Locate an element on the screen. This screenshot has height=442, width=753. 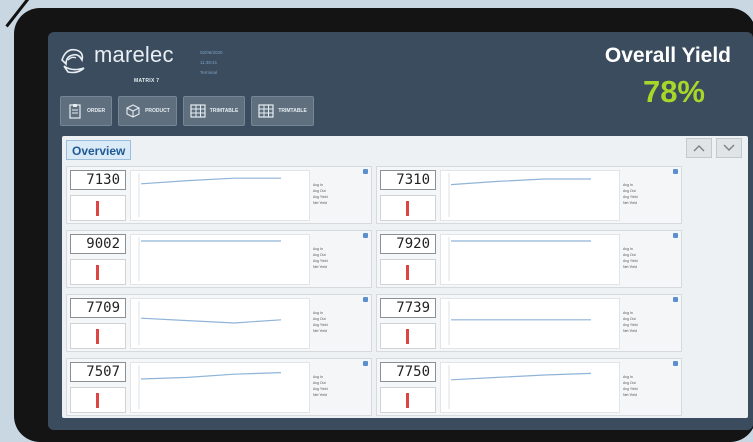
yield-value: 78% is located at coordinates (673, 91).